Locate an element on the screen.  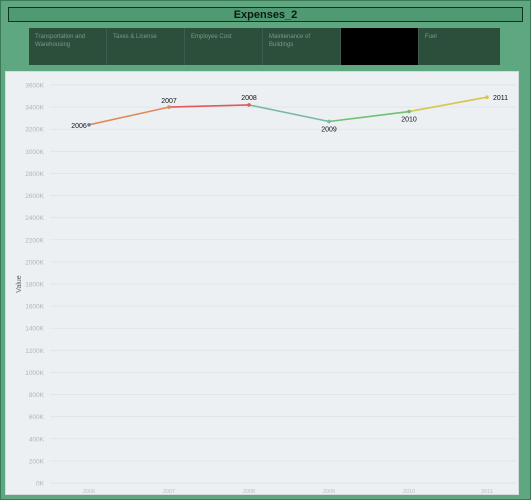
y-tick-label: 1200K is located at coordinates (34, 351).